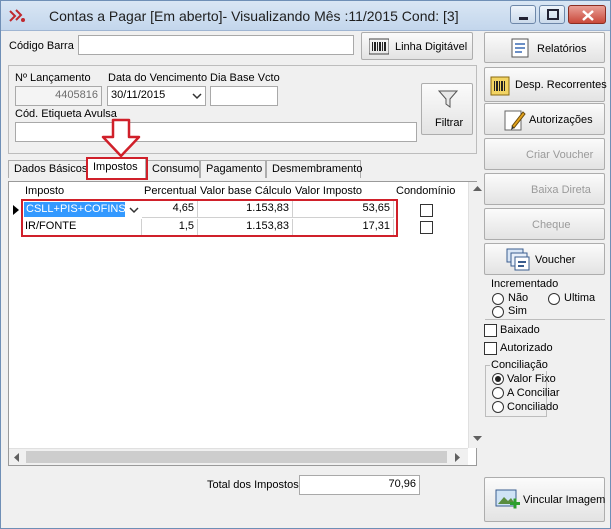 This screenshot has width=611, height=529. I want to click on close-icon, so click(588, 15).